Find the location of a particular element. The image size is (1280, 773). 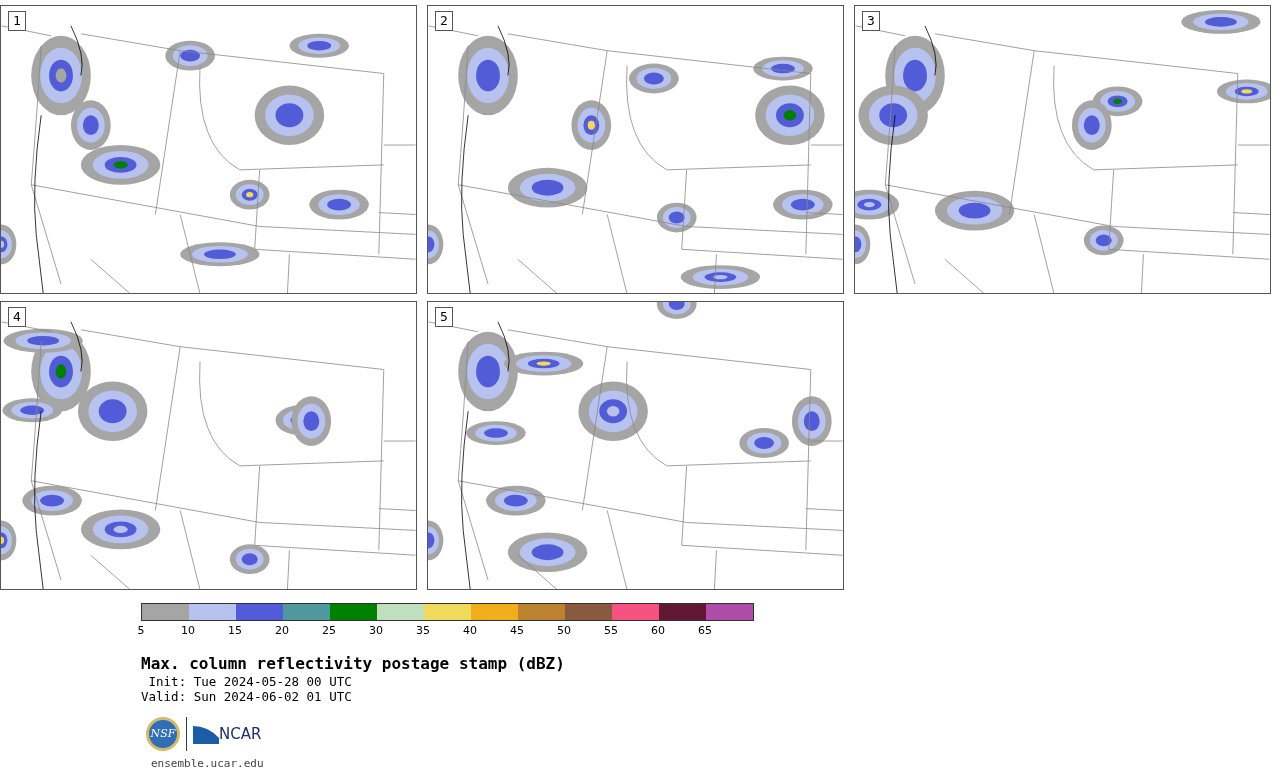

colorbar-tick-label: 65 is located at coordinates (705, 630).